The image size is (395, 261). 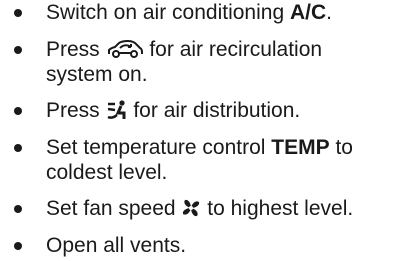 What do you see at coordinates (308, 12) in the screenshot?
I see `ac-control-label: A/C` at bounding box center [308, 12].